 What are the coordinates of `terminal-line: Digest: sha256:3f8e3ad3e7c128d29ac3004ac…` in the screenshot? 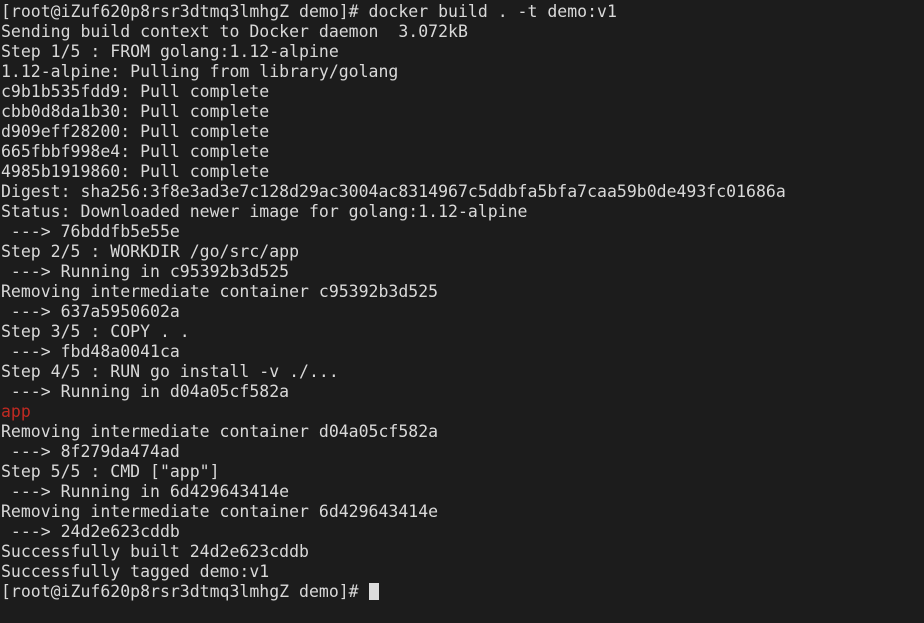 It's located at (393, 191).